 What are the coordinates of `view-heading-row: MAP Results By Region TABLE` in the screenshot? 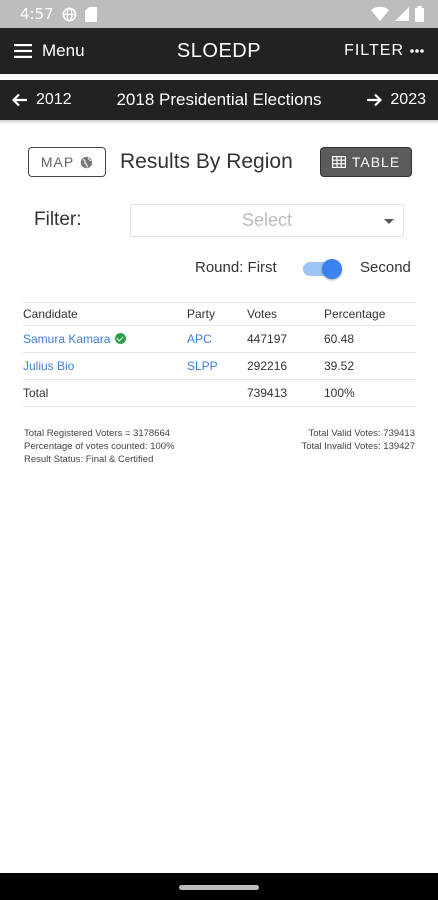 It's located at (220, 162).